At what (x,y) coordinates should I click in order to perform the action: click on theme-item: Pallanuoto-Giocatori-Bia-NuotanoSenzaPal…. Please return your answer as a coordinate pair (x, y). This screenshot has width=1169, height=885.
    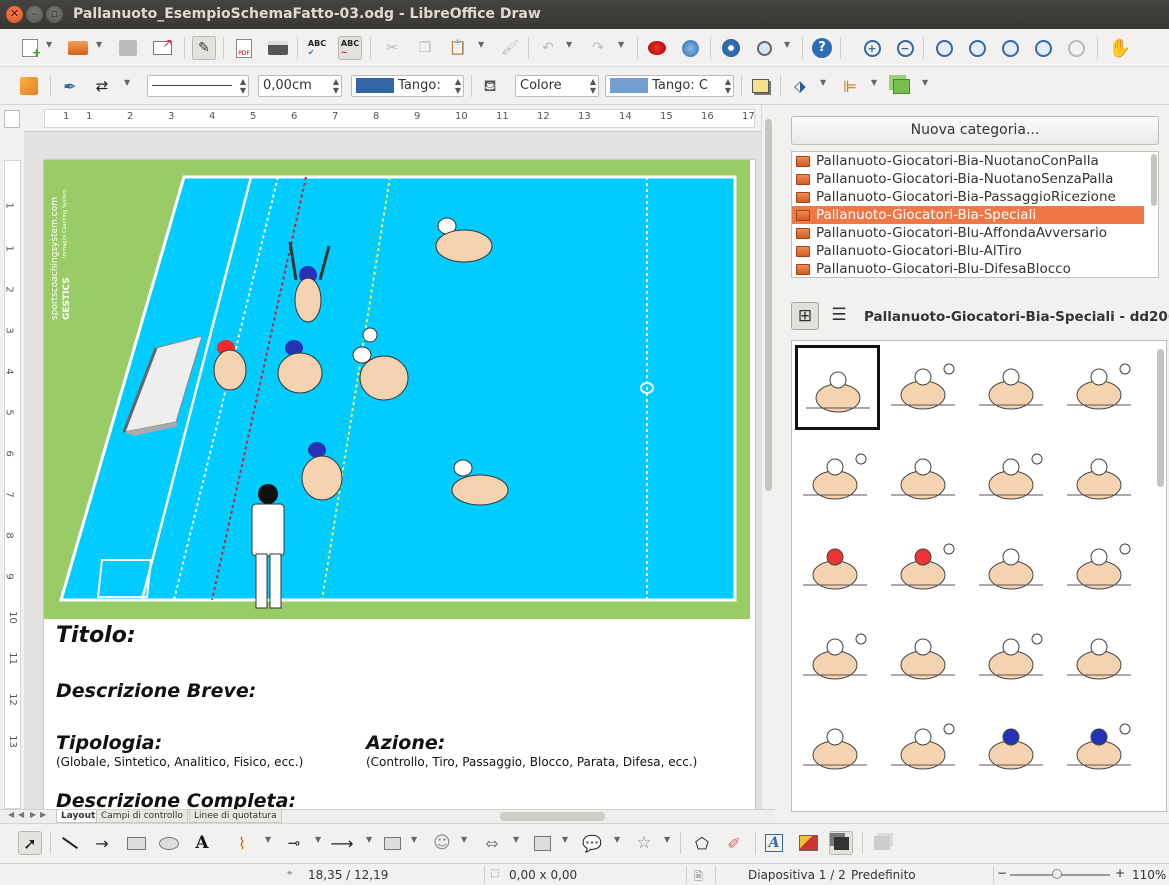
    Looking at the image, I should click on (968, 179).